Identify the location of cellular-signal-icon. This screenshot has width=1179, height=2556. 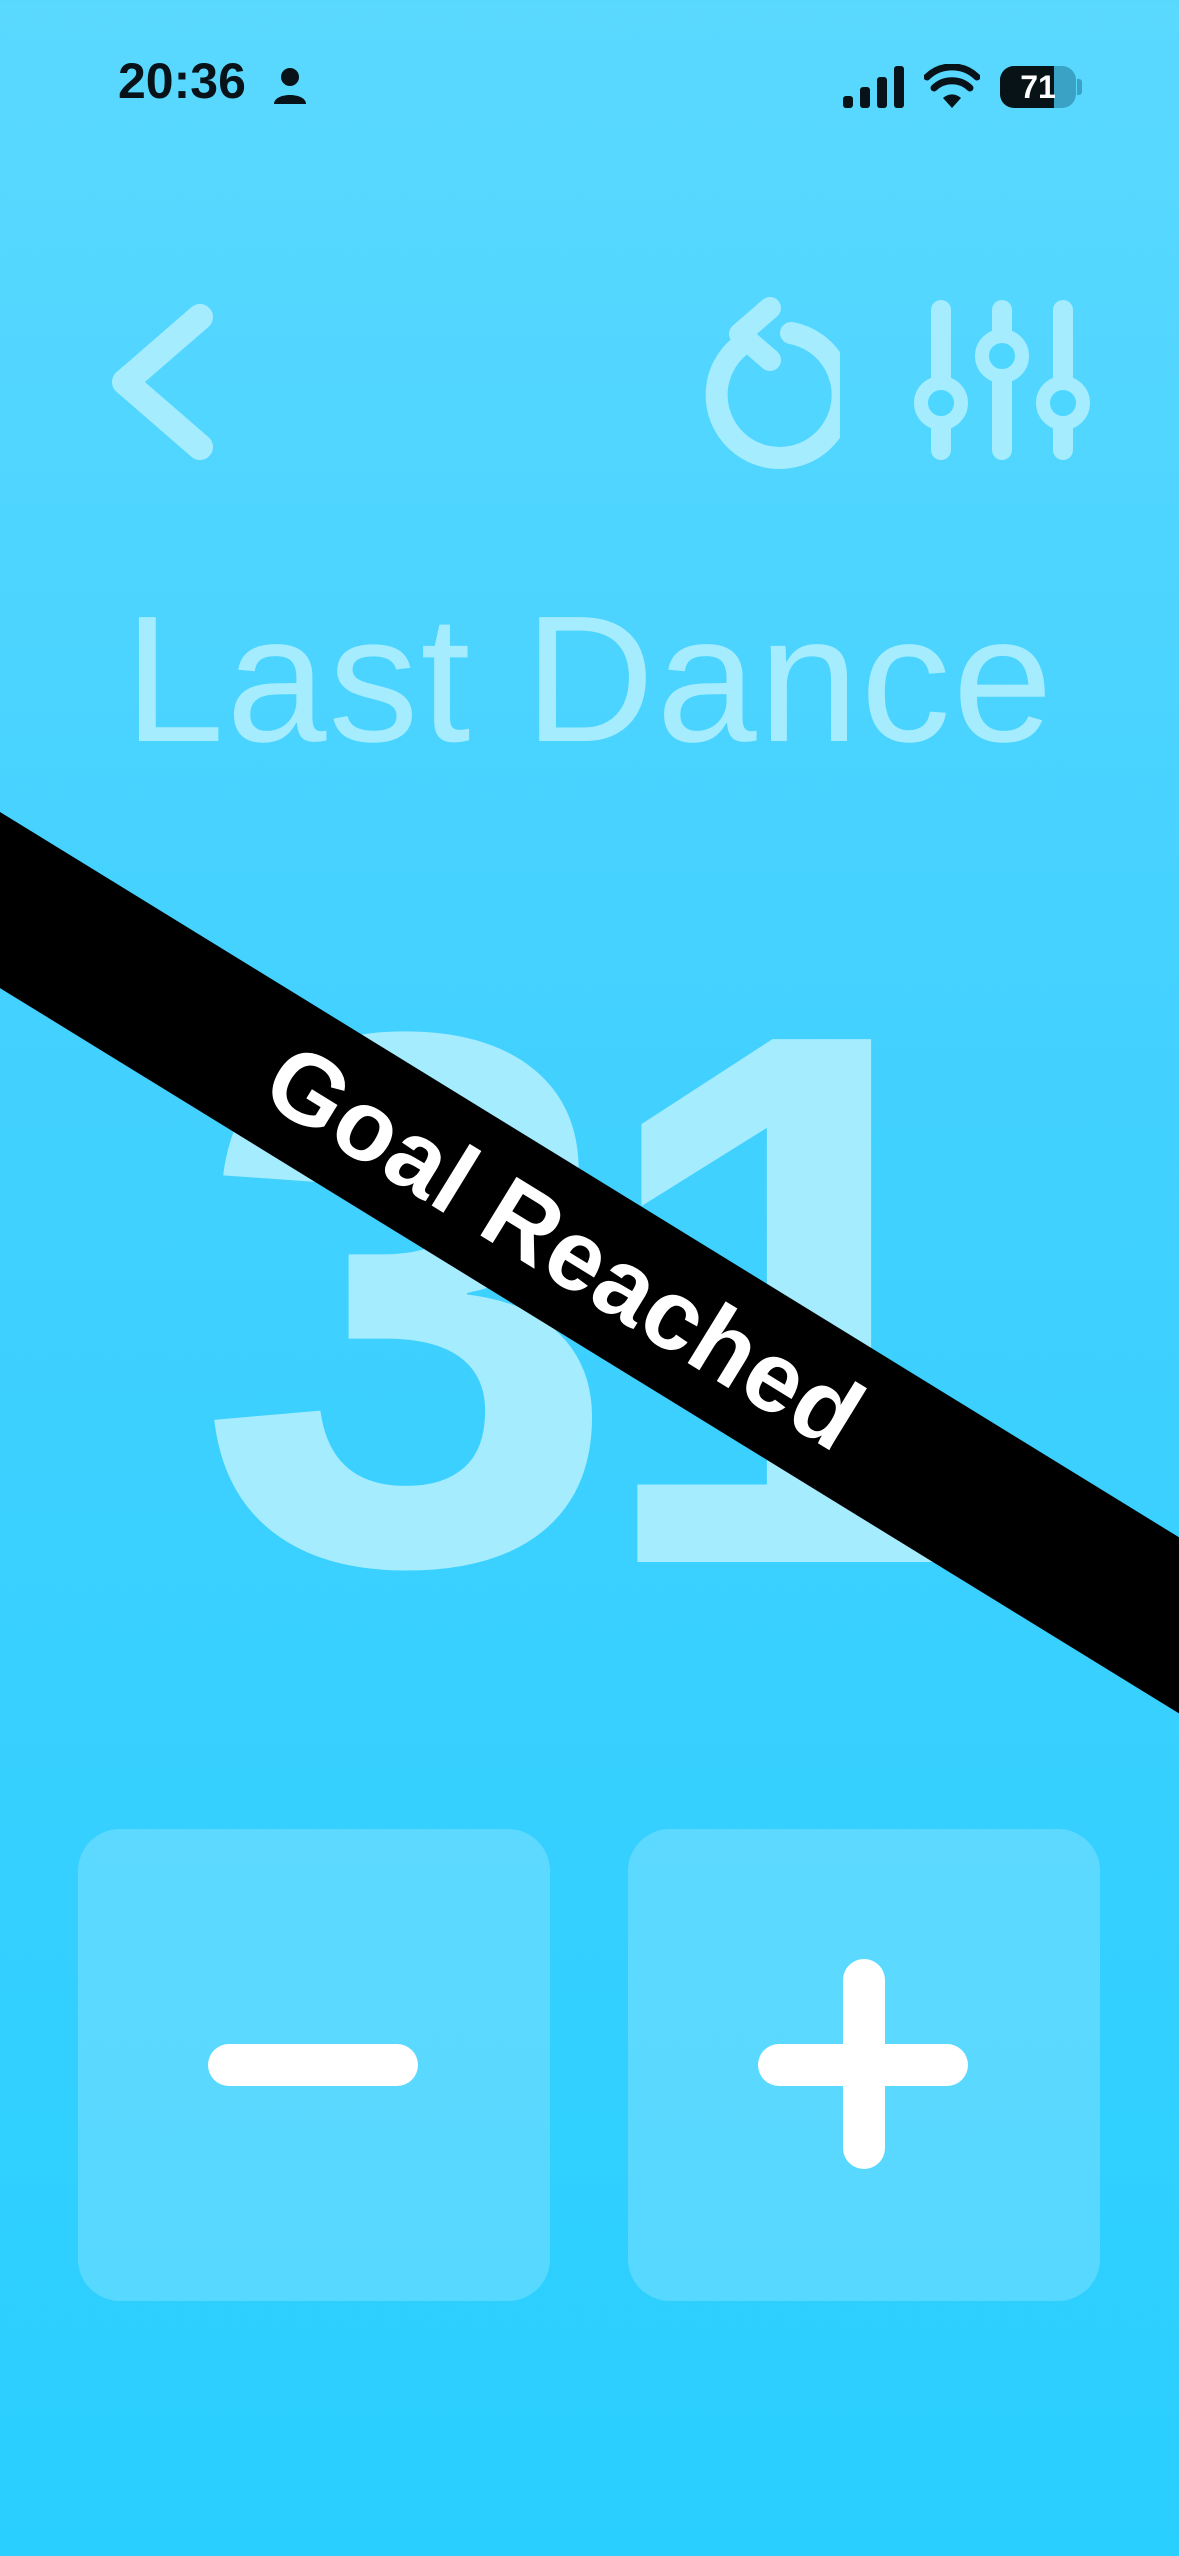
(873, 87).